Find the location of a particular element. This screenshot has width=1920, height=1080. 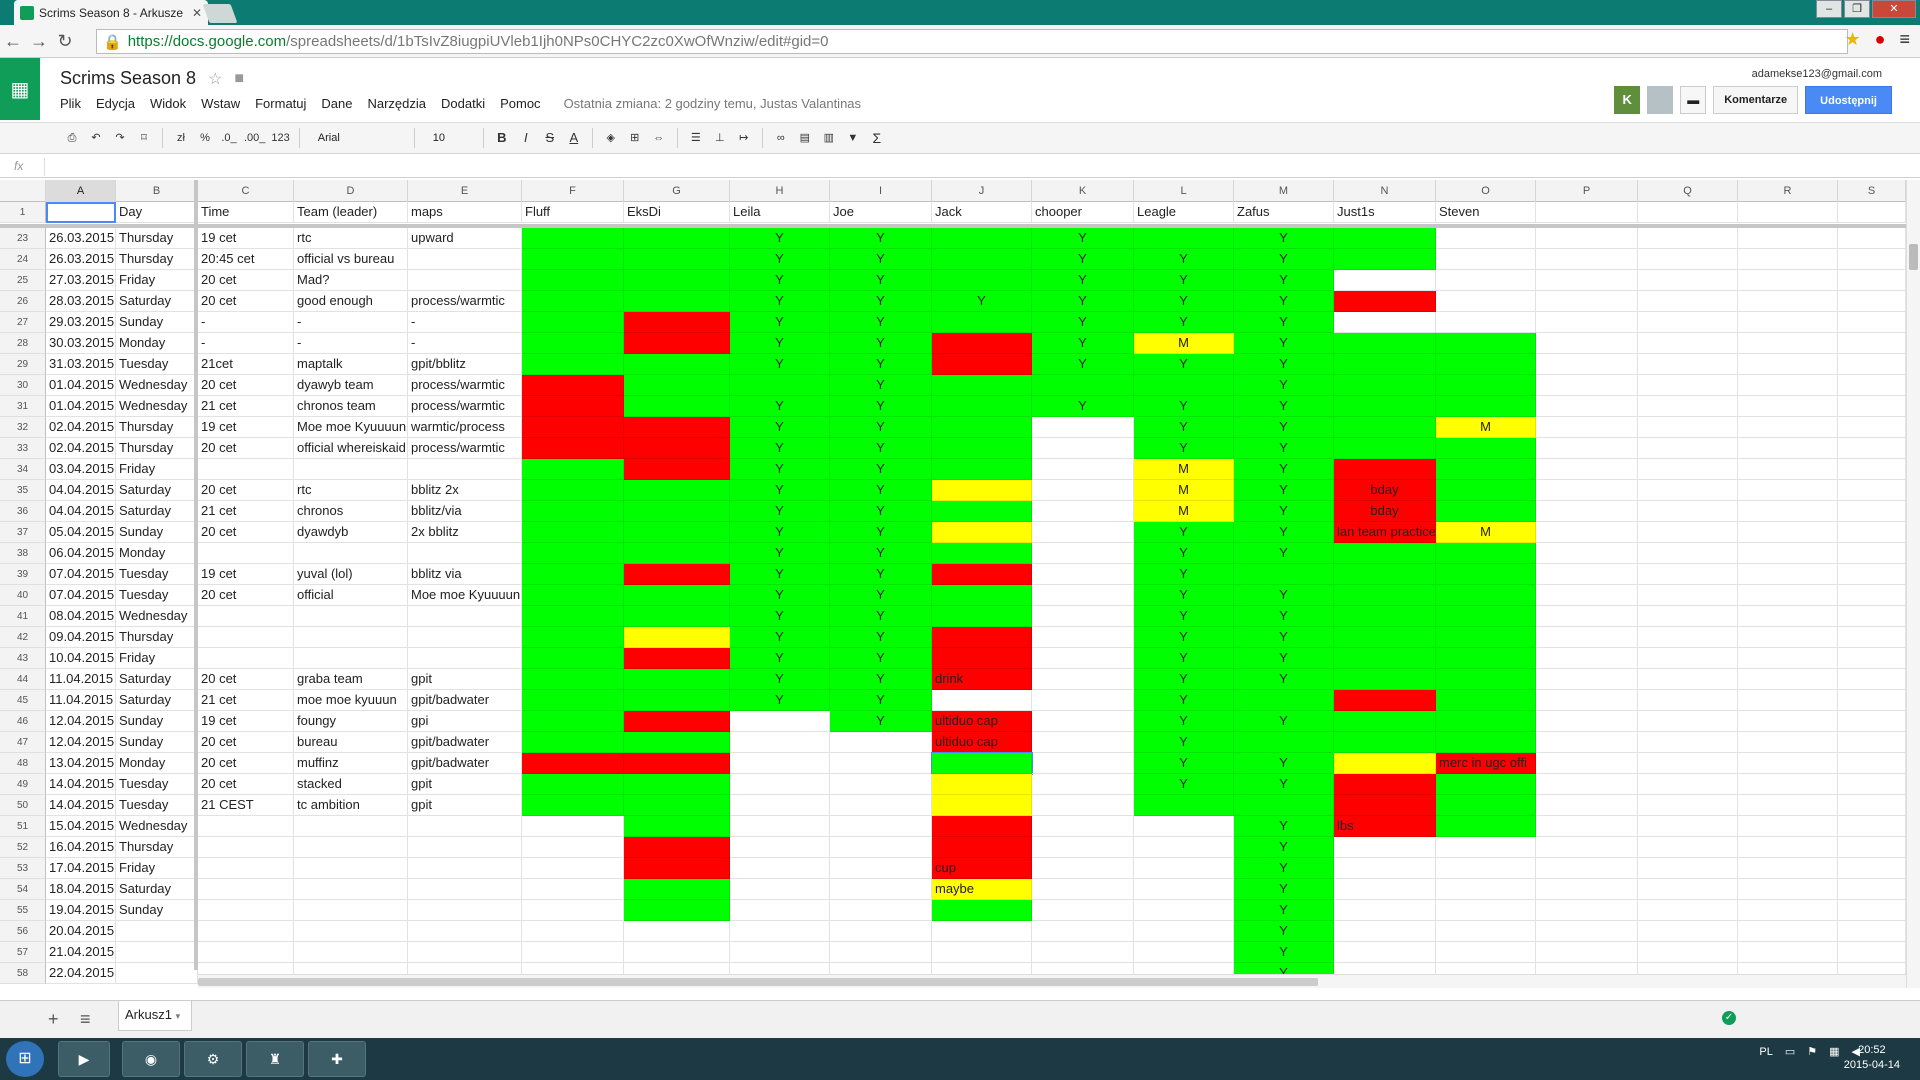

menu-dodatki: Dodatki is located at coordinates (463, 103).